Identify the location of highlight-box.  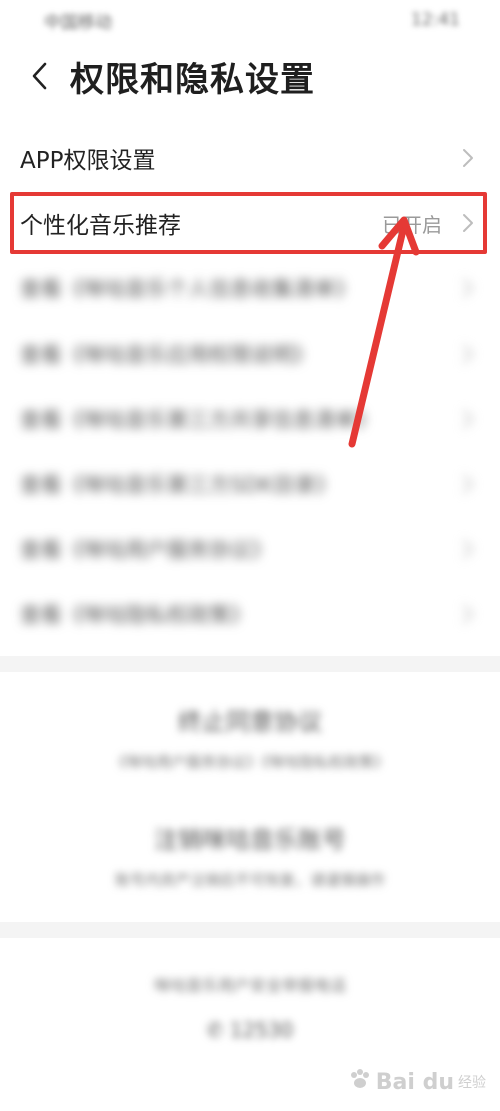
(248, 223).